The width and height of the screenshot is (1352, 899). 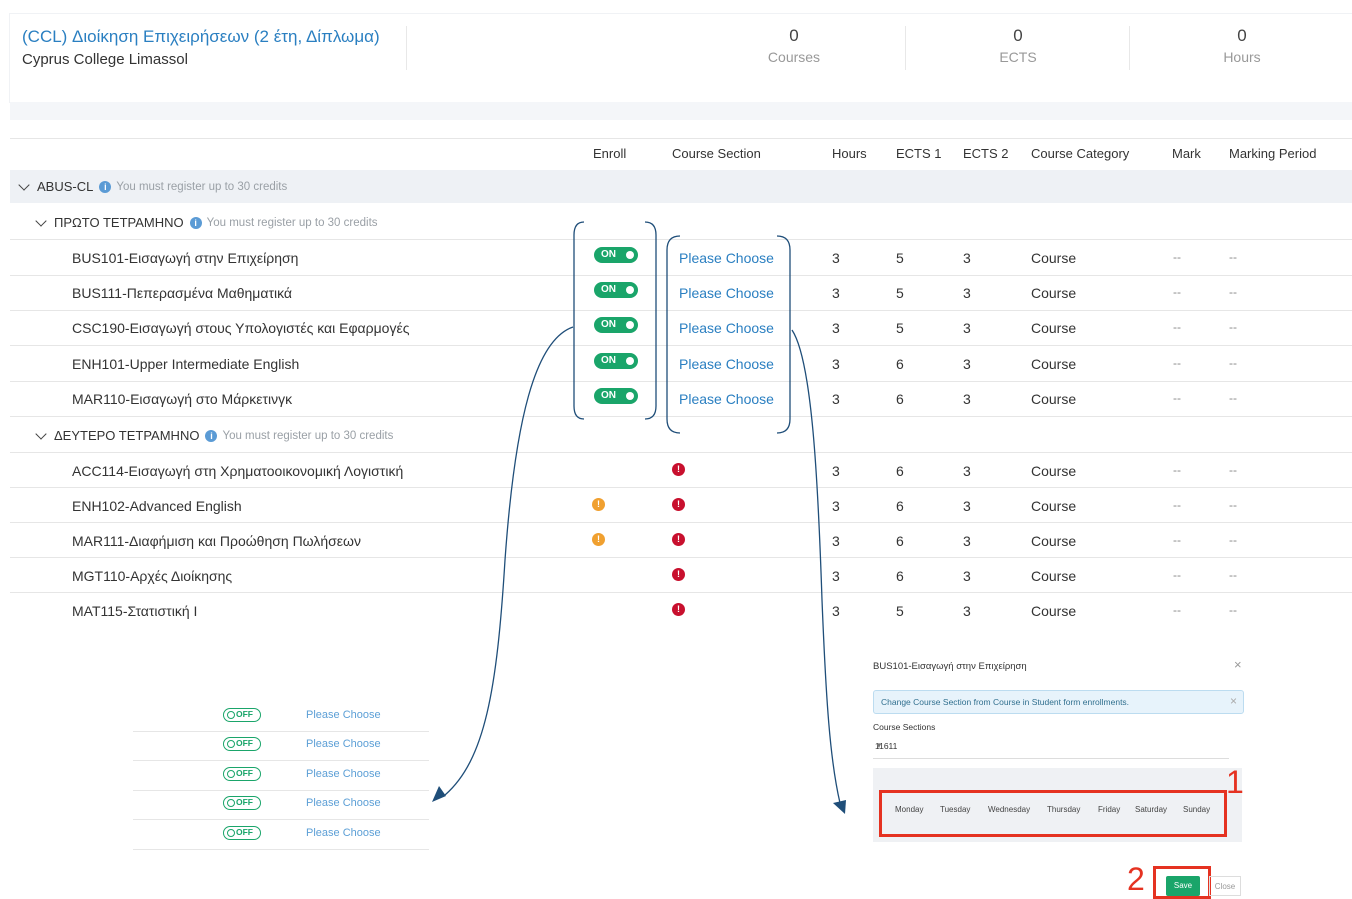 What do you see at coordinates (1235, 782) in the screenshot?
I see `annotation-label-1: 1` at bounding box center [1235, 782].